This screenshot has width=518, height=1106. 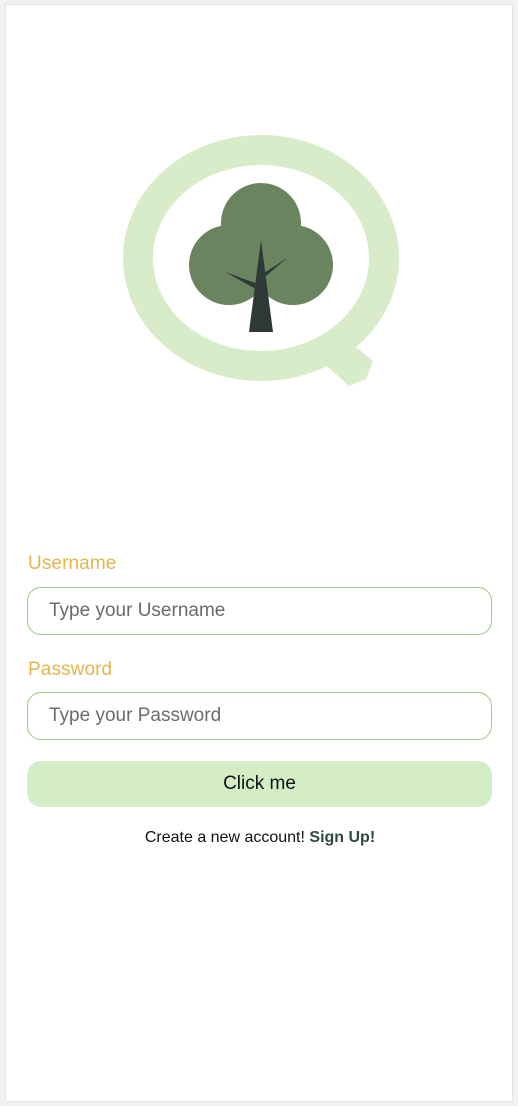 I want to click on username-label: Username, so click(x=72, y=563).